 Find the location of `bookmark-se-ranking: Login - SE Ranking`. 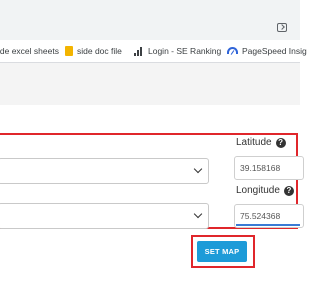

bookmark-se-ranking: Login - SE Ranking is located at coordinates (177, 51).